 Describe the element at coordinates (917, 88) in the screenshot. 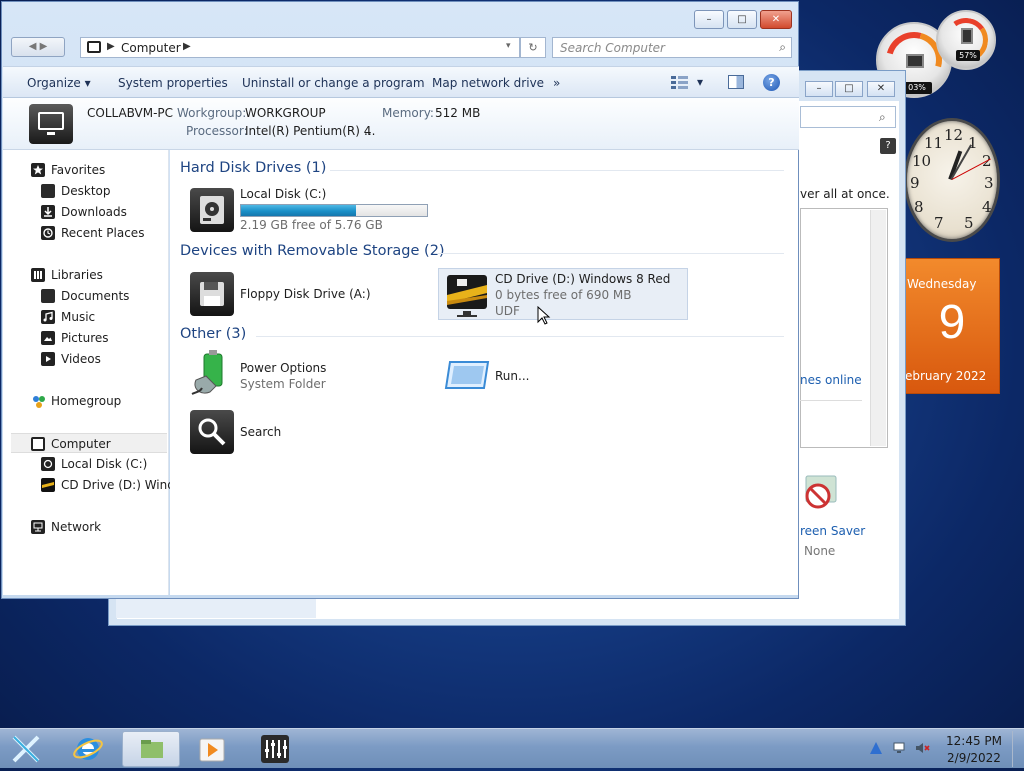

I see `cpu-percent: 03%` at that location.